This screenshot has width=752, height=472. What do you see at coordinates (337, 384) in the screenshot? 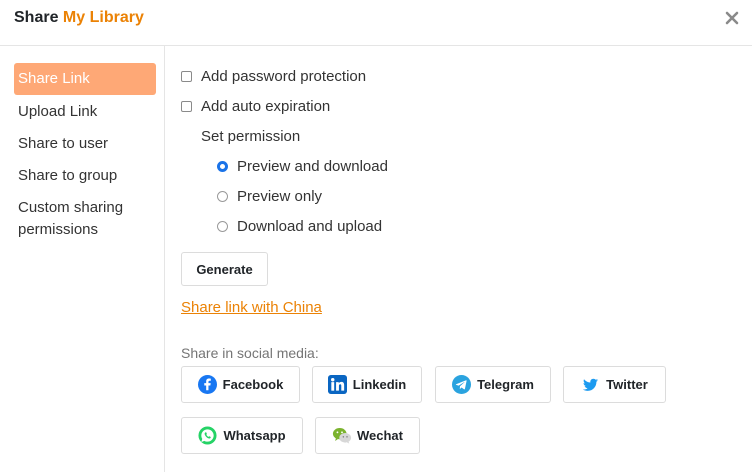
I see `linkedin-icon` at bounding box center [337, 384].